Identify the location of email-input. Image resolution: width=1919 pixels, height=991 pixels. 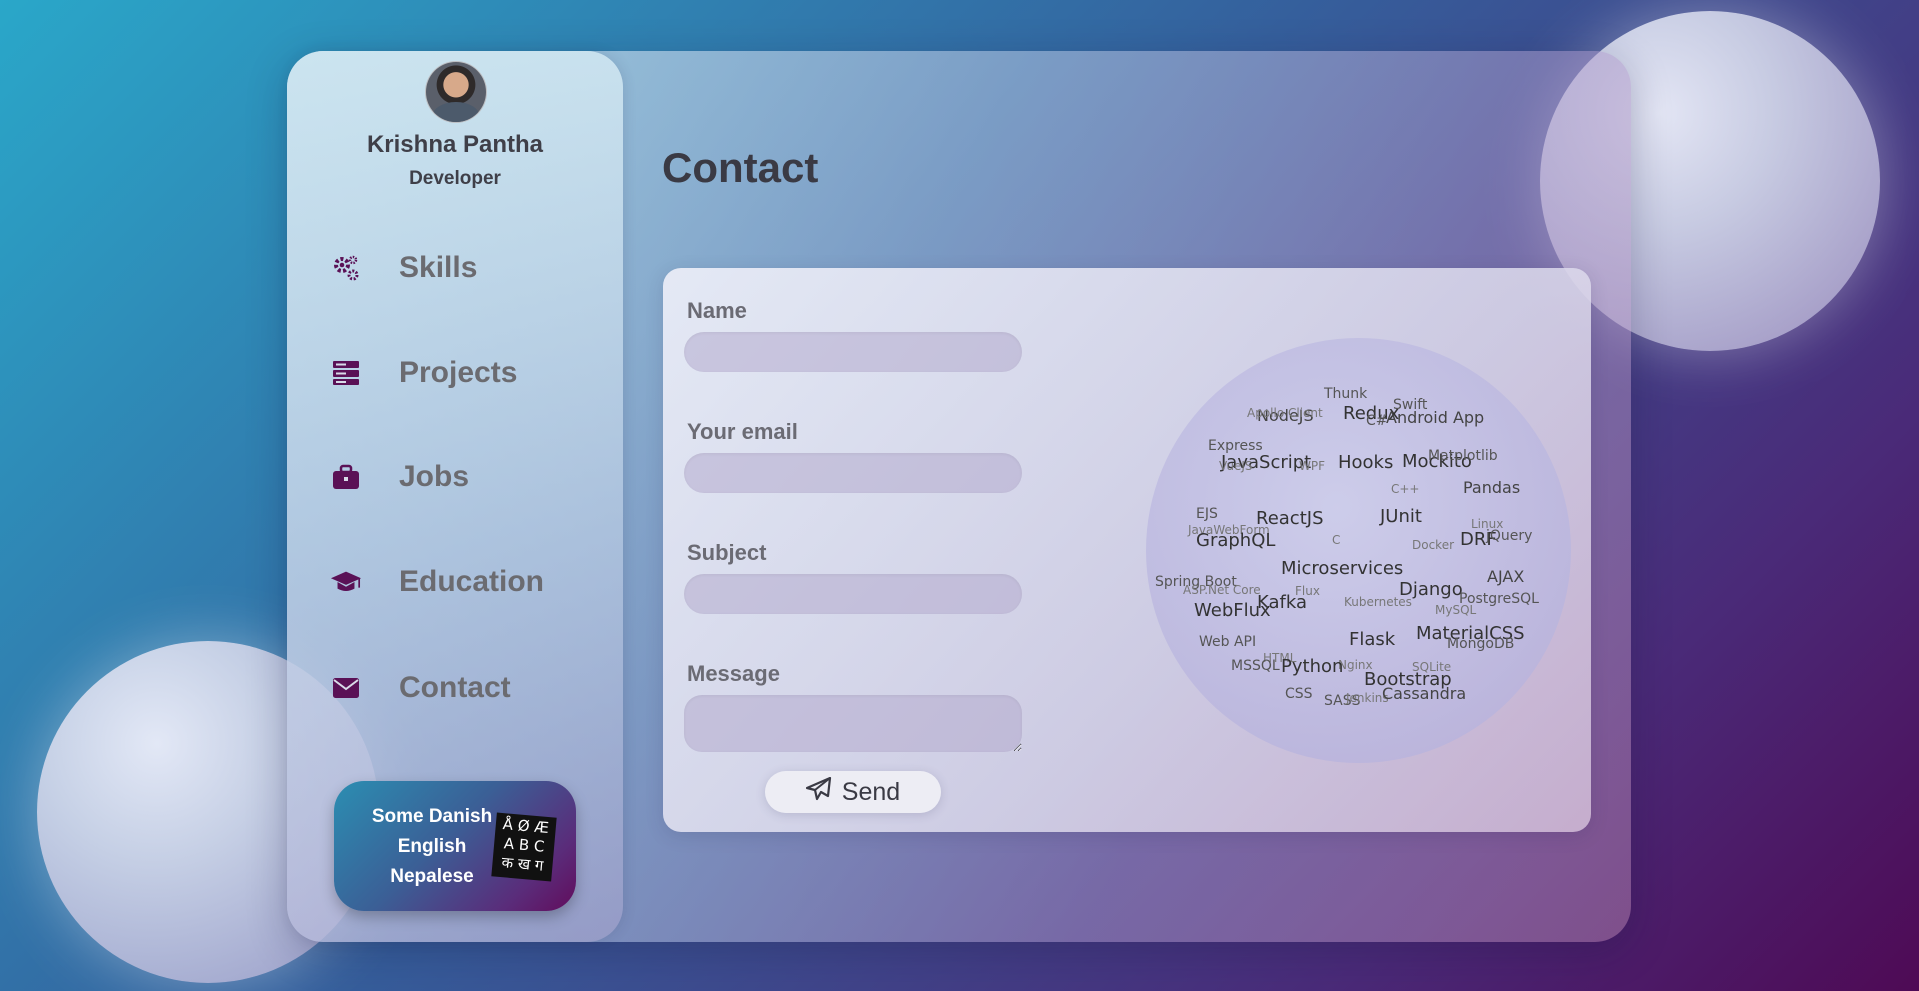
(853, 473).